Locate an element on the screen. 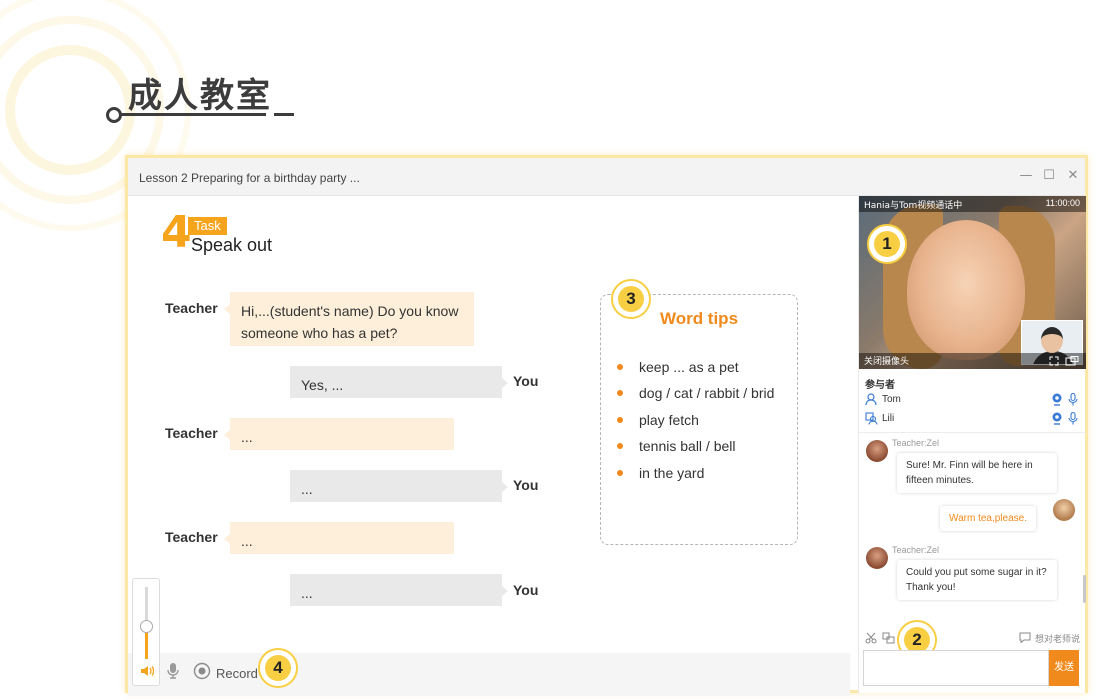 Image resolution: width=1096 pixels, height=700 pixels. participant-name: Tom is located at coordinates (891, 399).